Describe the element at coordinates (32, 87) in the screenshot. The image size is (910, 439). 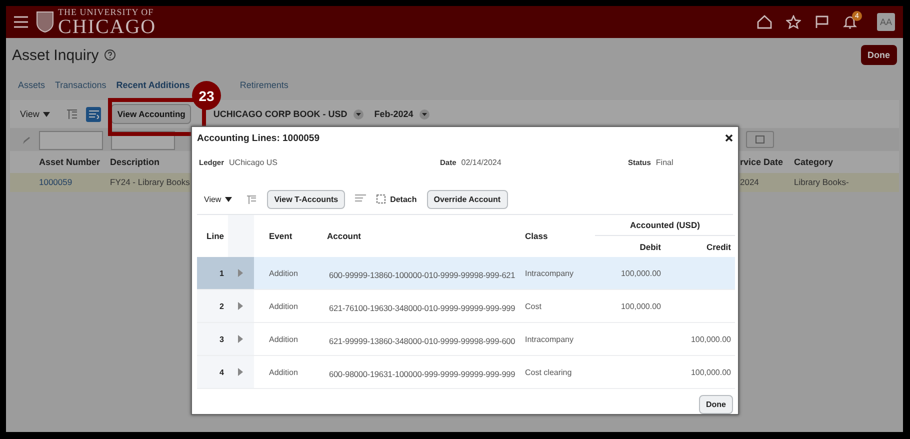
I see `tab: Assets` at that location.